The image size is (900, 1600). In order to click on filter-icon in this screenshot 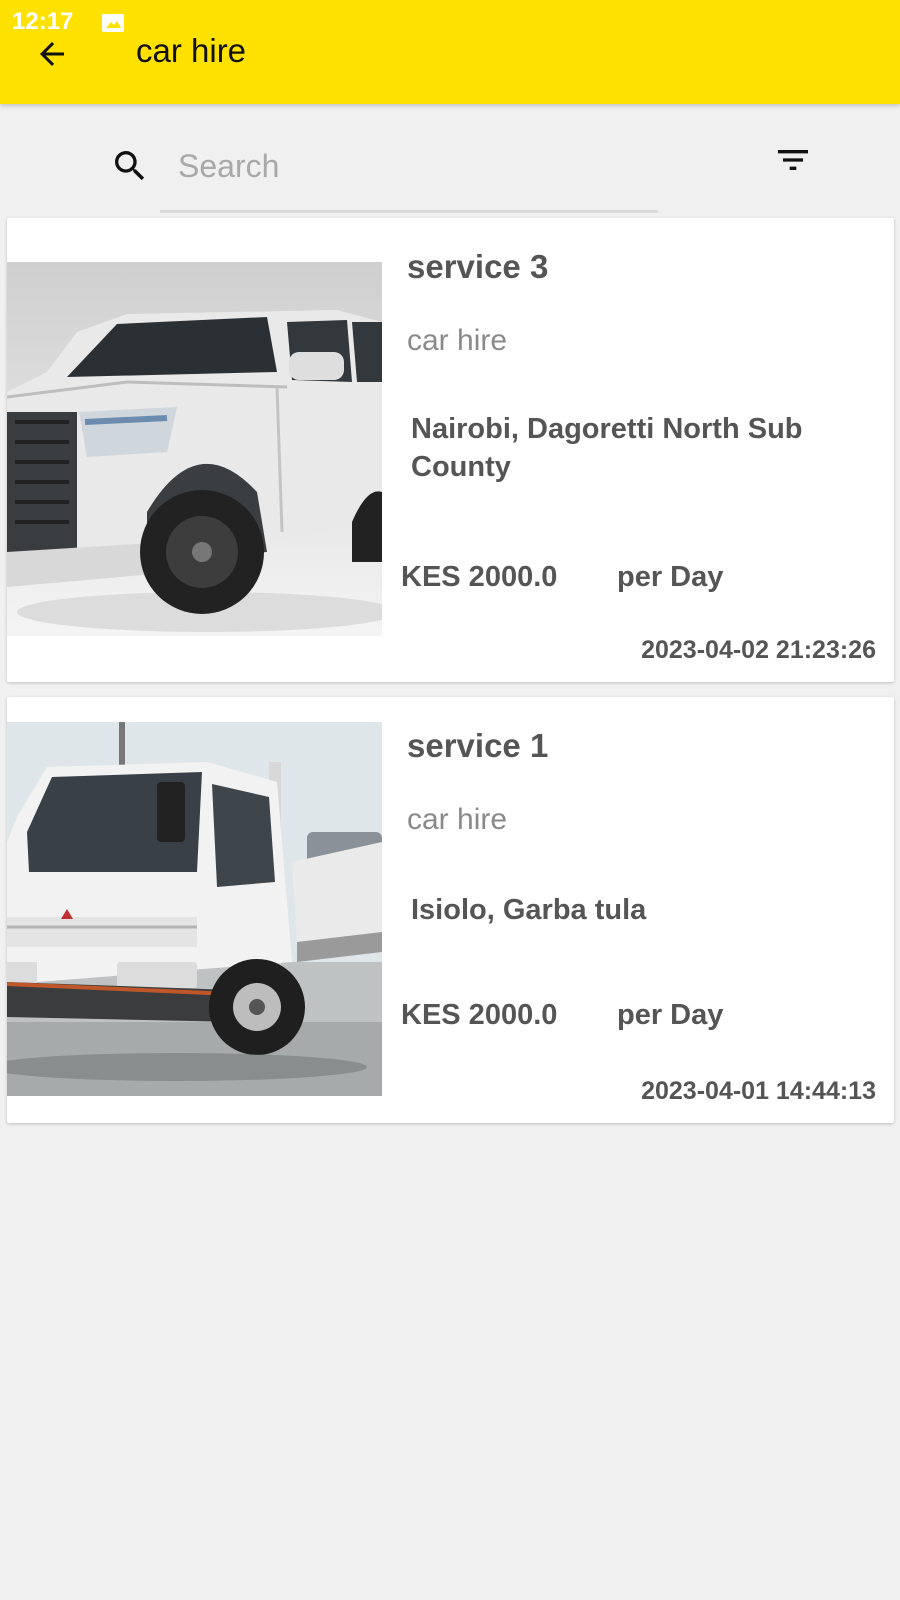, I will do `click(793, 160)`.